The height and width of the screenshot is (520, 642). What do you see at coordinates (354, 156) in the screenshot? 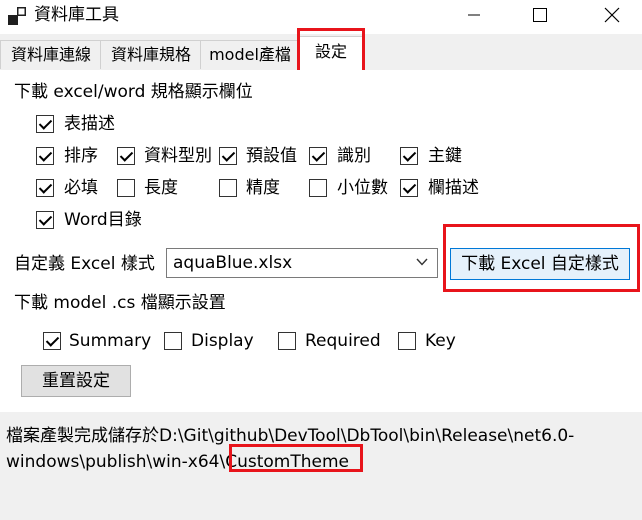
I see `checkbox-identity-label: 識別` at bounding box center [354, 156].